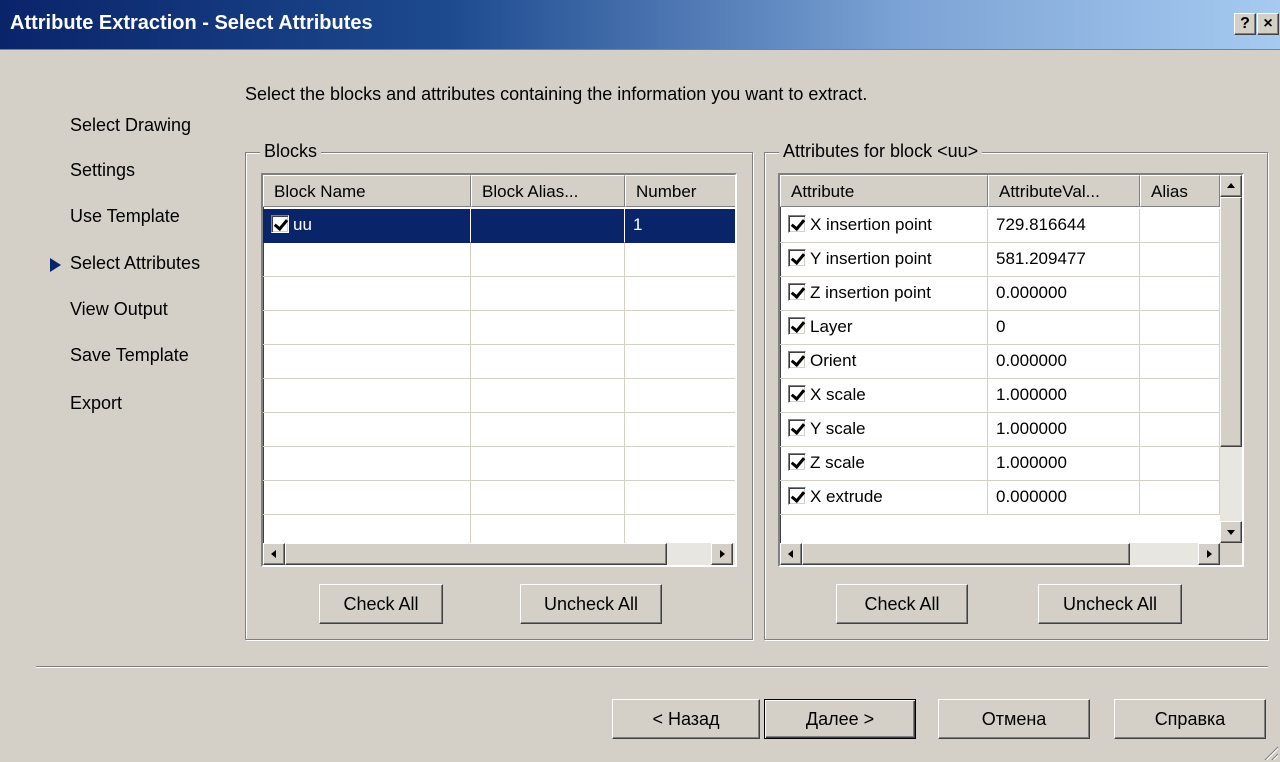 The width and height of the screenshot is (1280, 762). What do you see at coordinates (1014, 719) in the screenshot?
I see `cancel-button: Отмена` at bounding box center [1014, 719].